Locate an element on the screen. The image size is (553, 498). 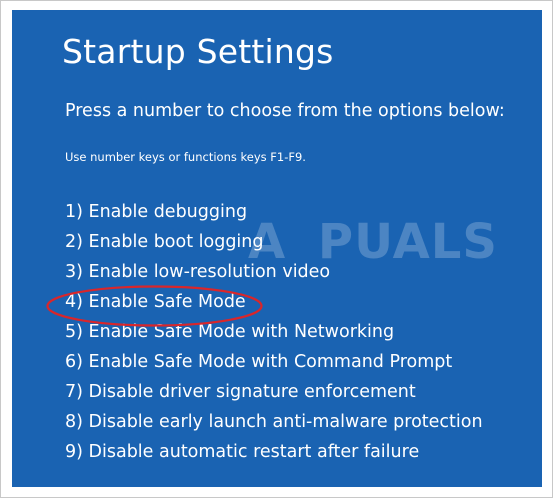
option-enable-debugging: 1) Enable debugging is located at coordinates (274, 215).